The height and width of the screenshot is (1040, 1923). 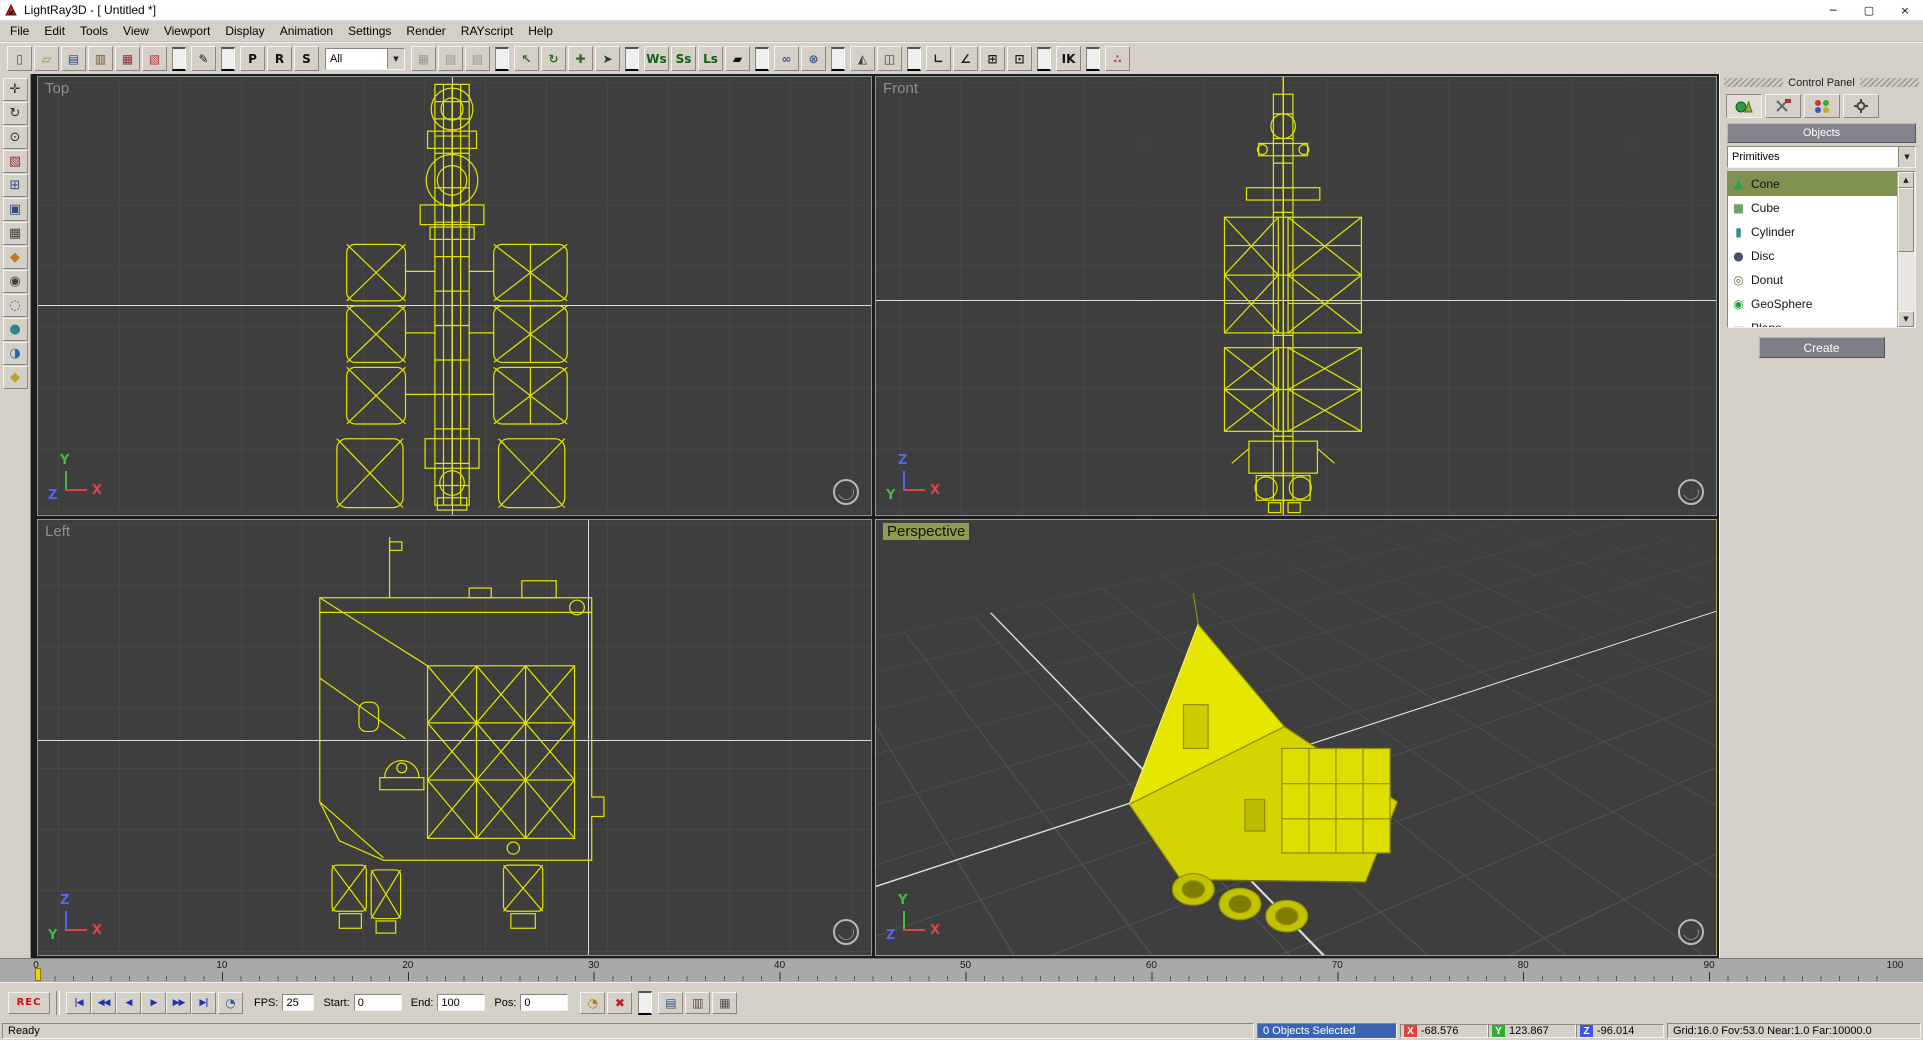 I want to click on current-frame-marker, so click(x=38, y=974).